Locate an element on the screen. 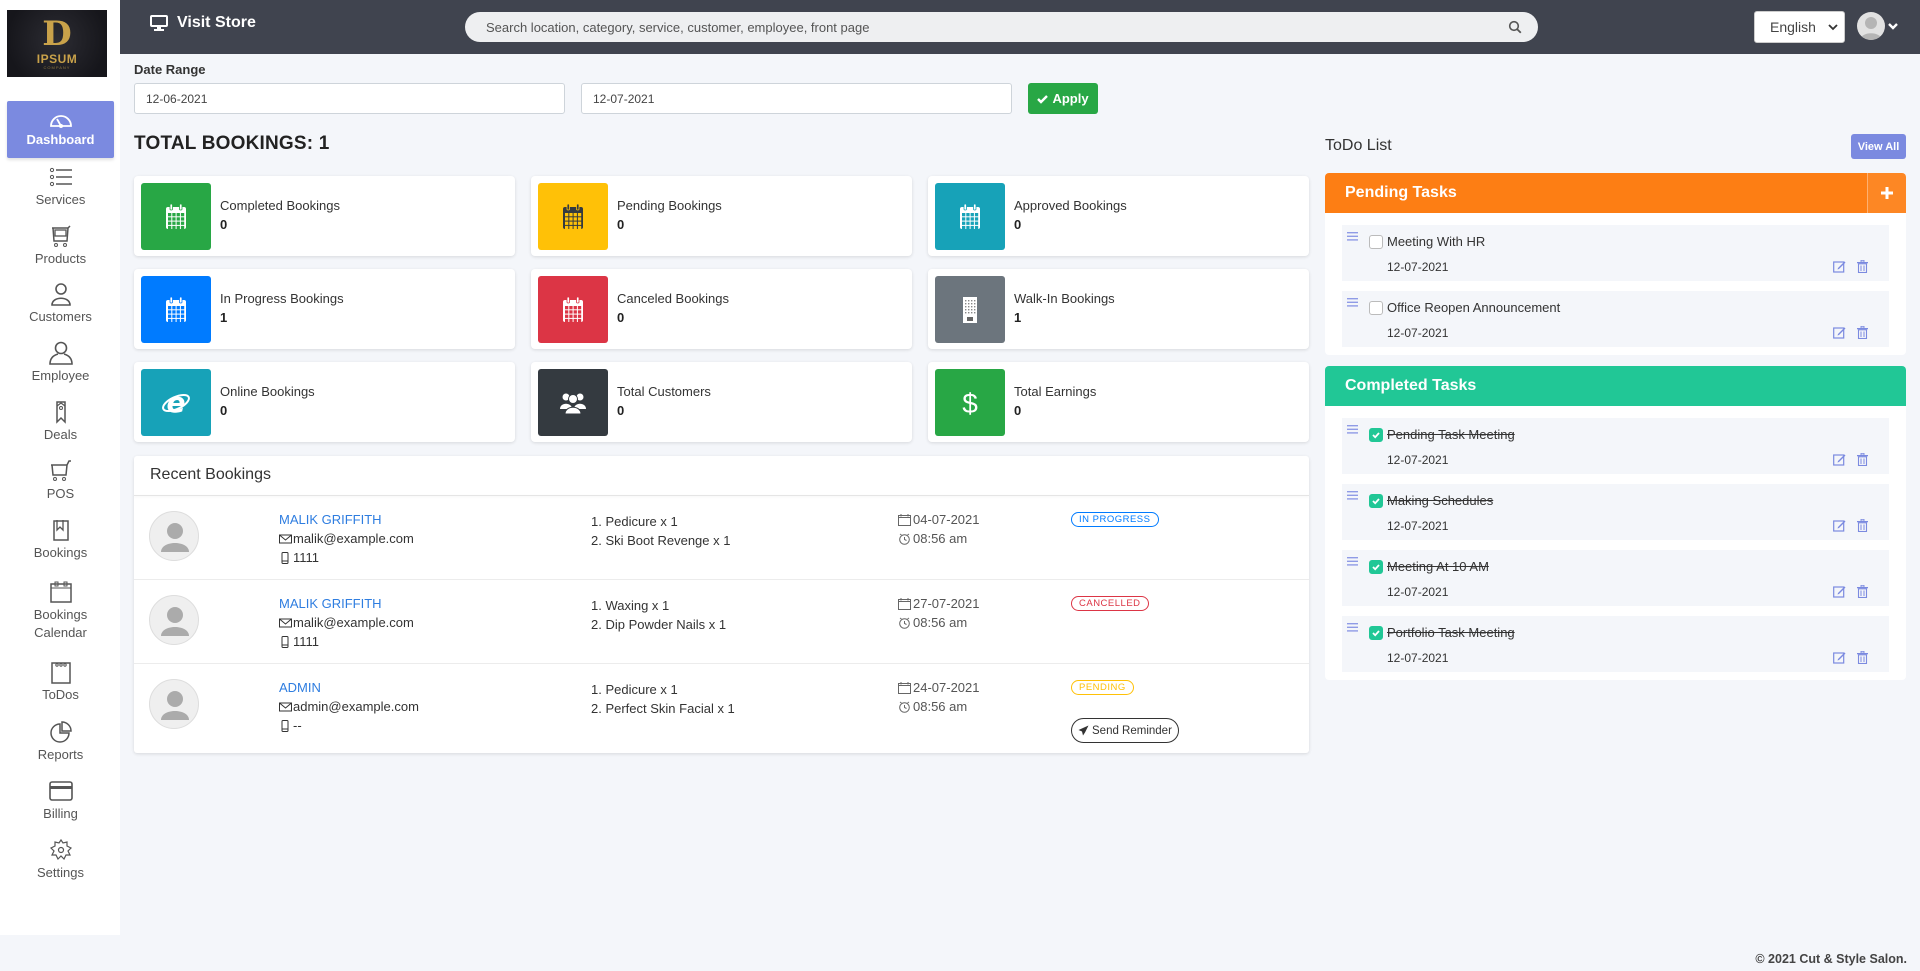 This screenshot has width=1920, height=971. send-reminder-button: Send Reminder is located at coordinates (1125, 730).